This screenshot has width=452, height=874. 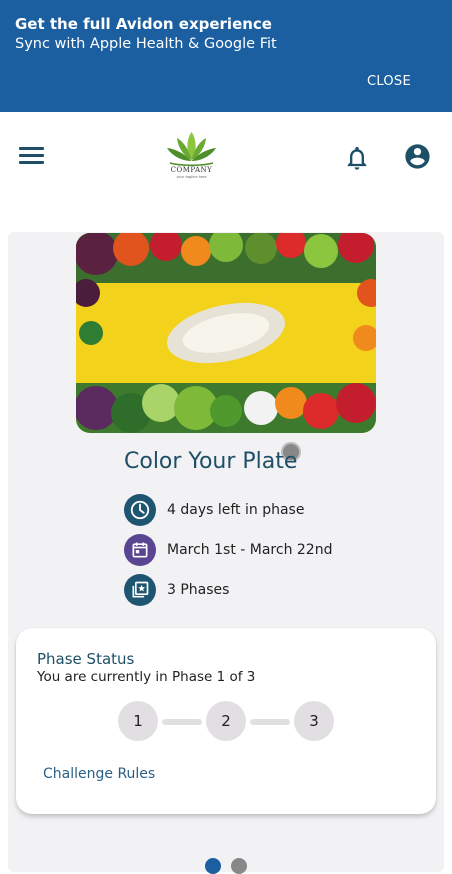 I want to click on app-header: COMPANY your tagline here, so click(x=226, y=158).